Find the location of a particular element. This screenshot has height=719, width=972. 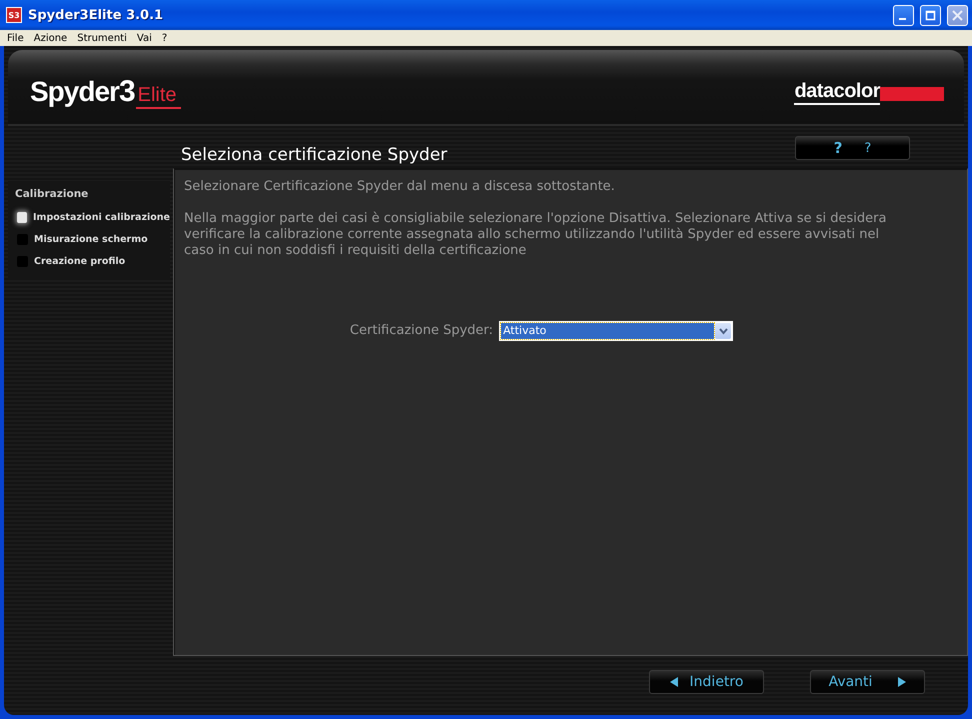

right-arrow-icon is located at coordinates (902, 682).